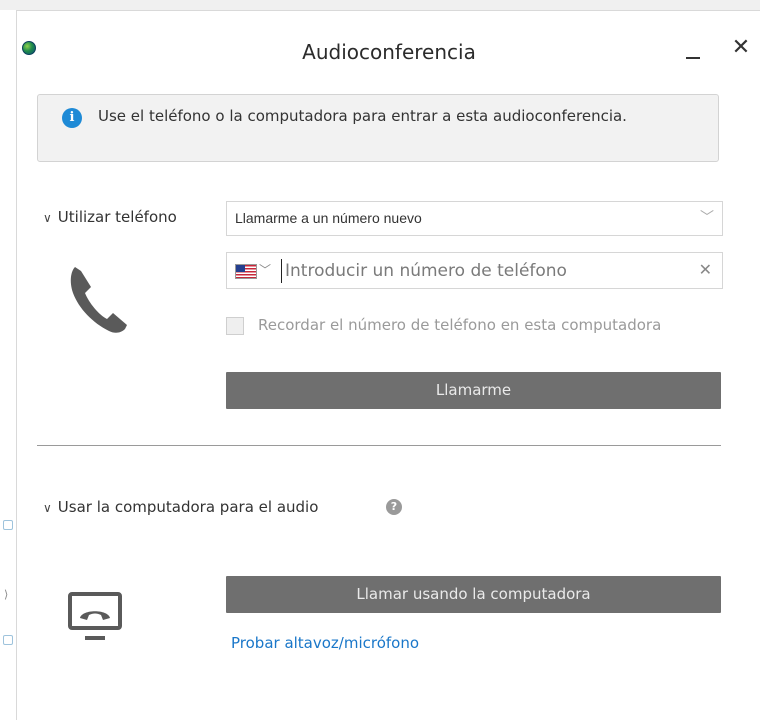  What do you see at coordinates (72, 118) in the screenshot?
I see `info-icon: i` at bounding box center [72, 118].